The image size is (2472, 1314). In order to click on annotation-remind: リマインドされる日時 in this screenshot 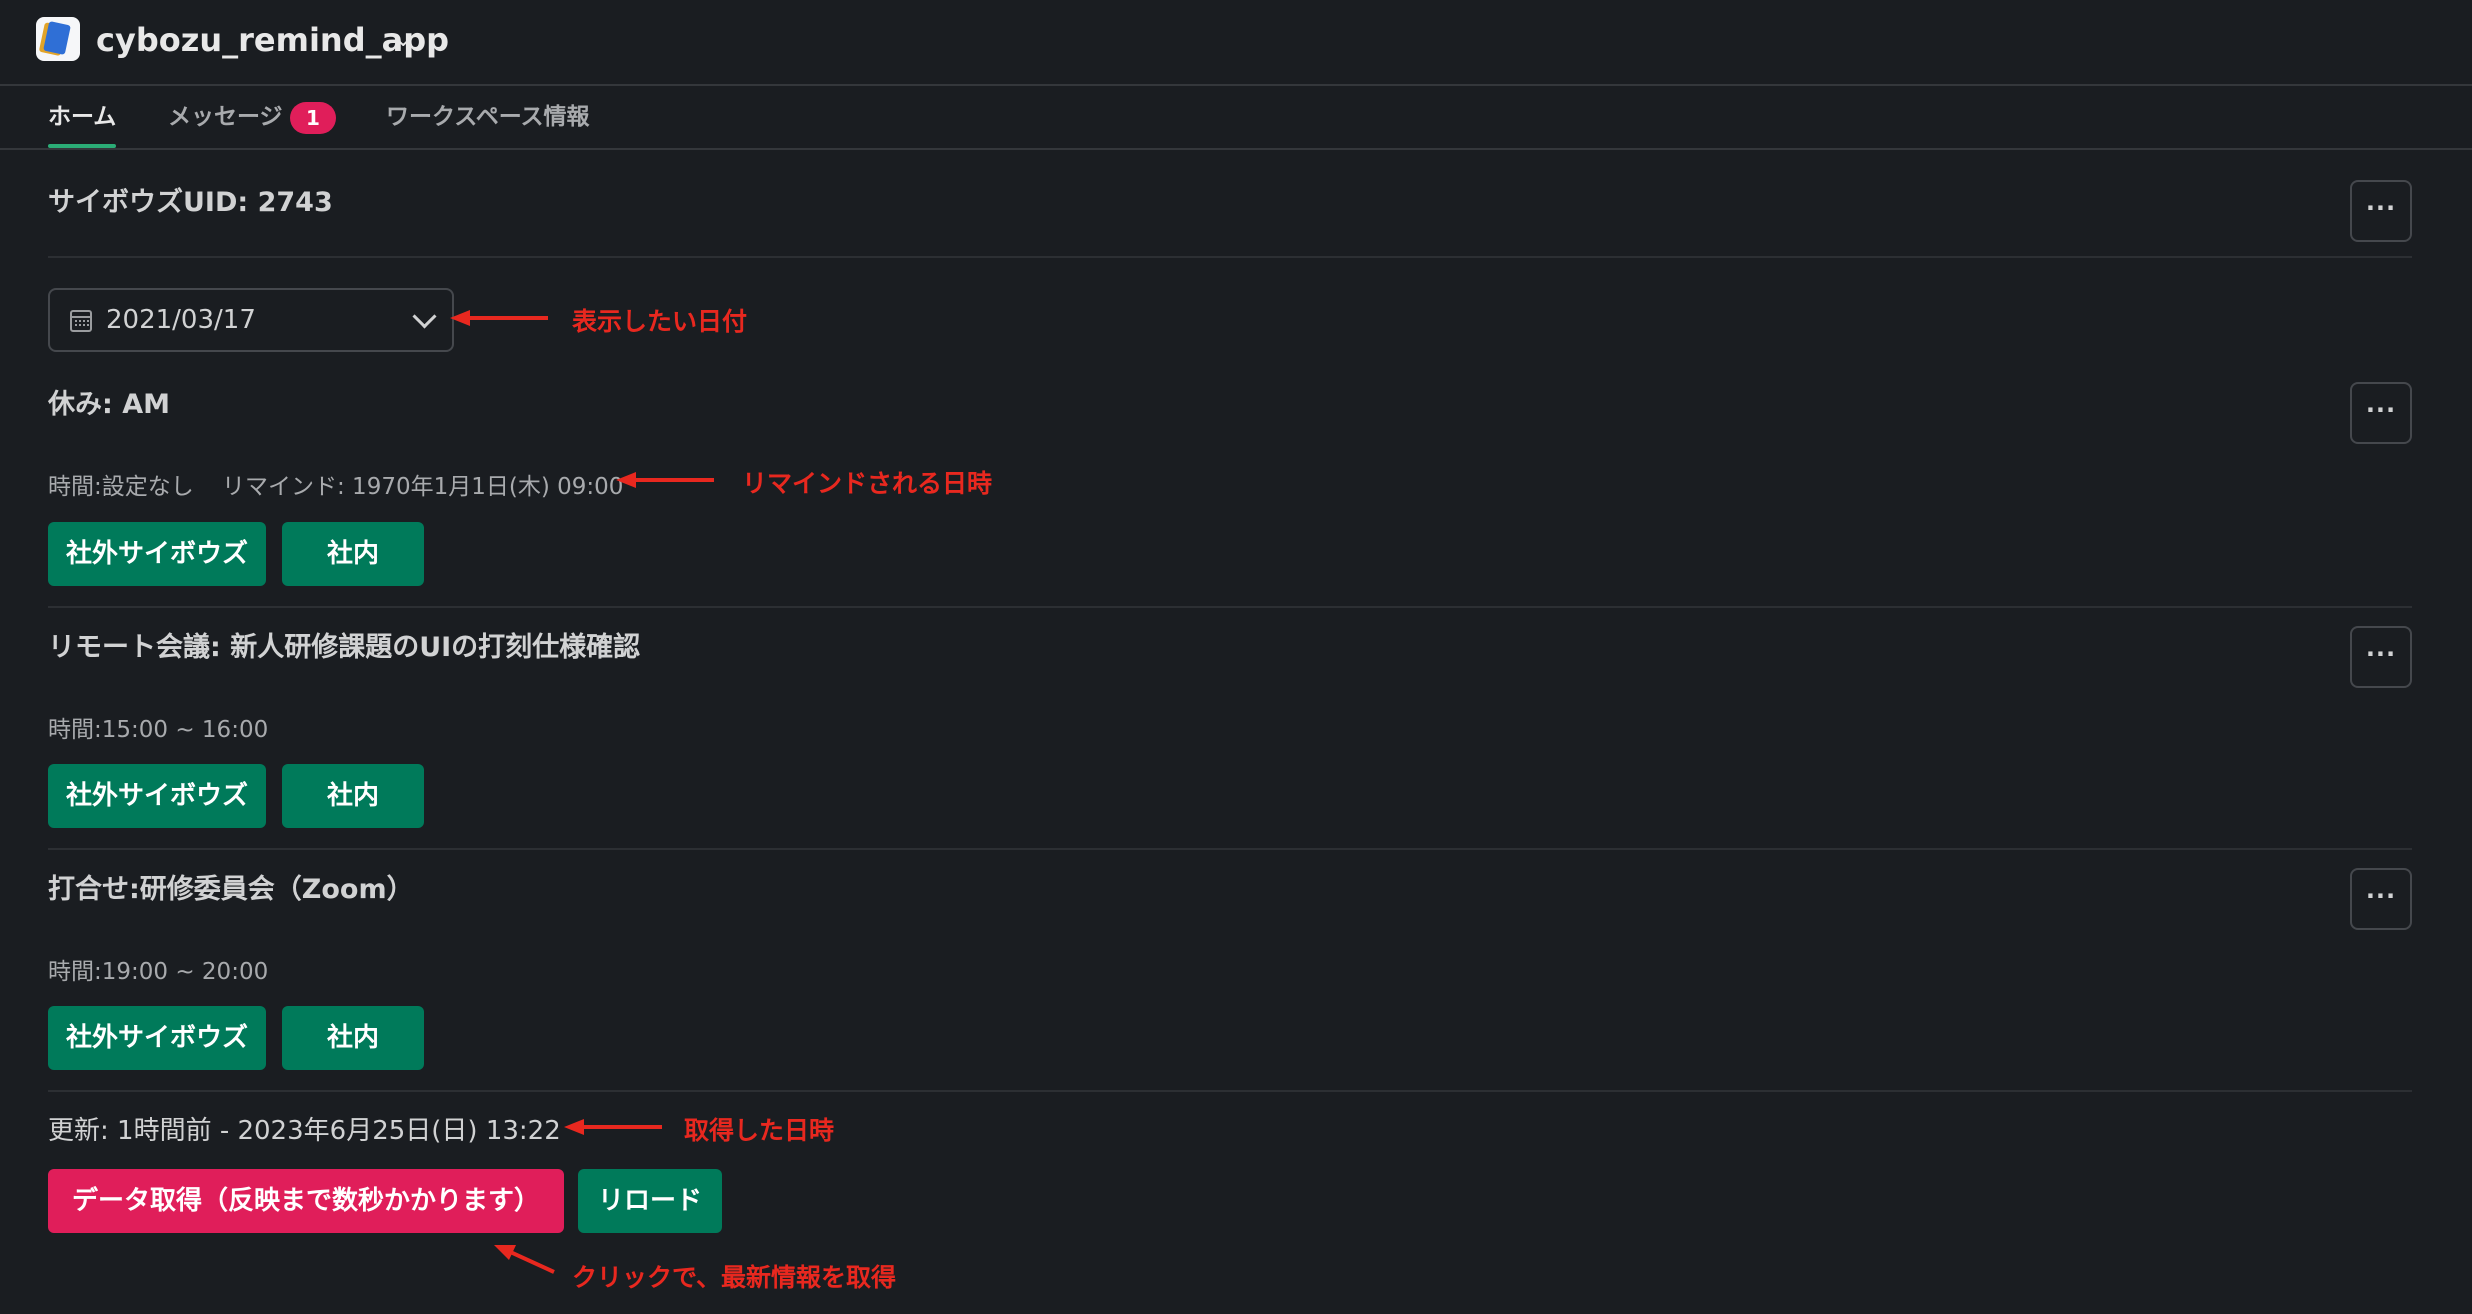, I will do `click(867, 483)`.